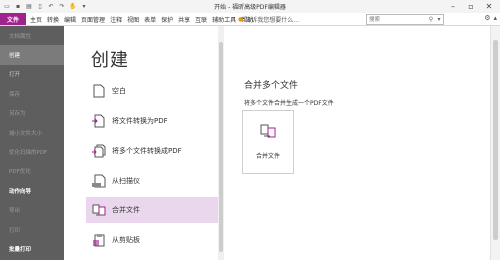  I want to click on gear-icon: ⚙, so click(487, 18).